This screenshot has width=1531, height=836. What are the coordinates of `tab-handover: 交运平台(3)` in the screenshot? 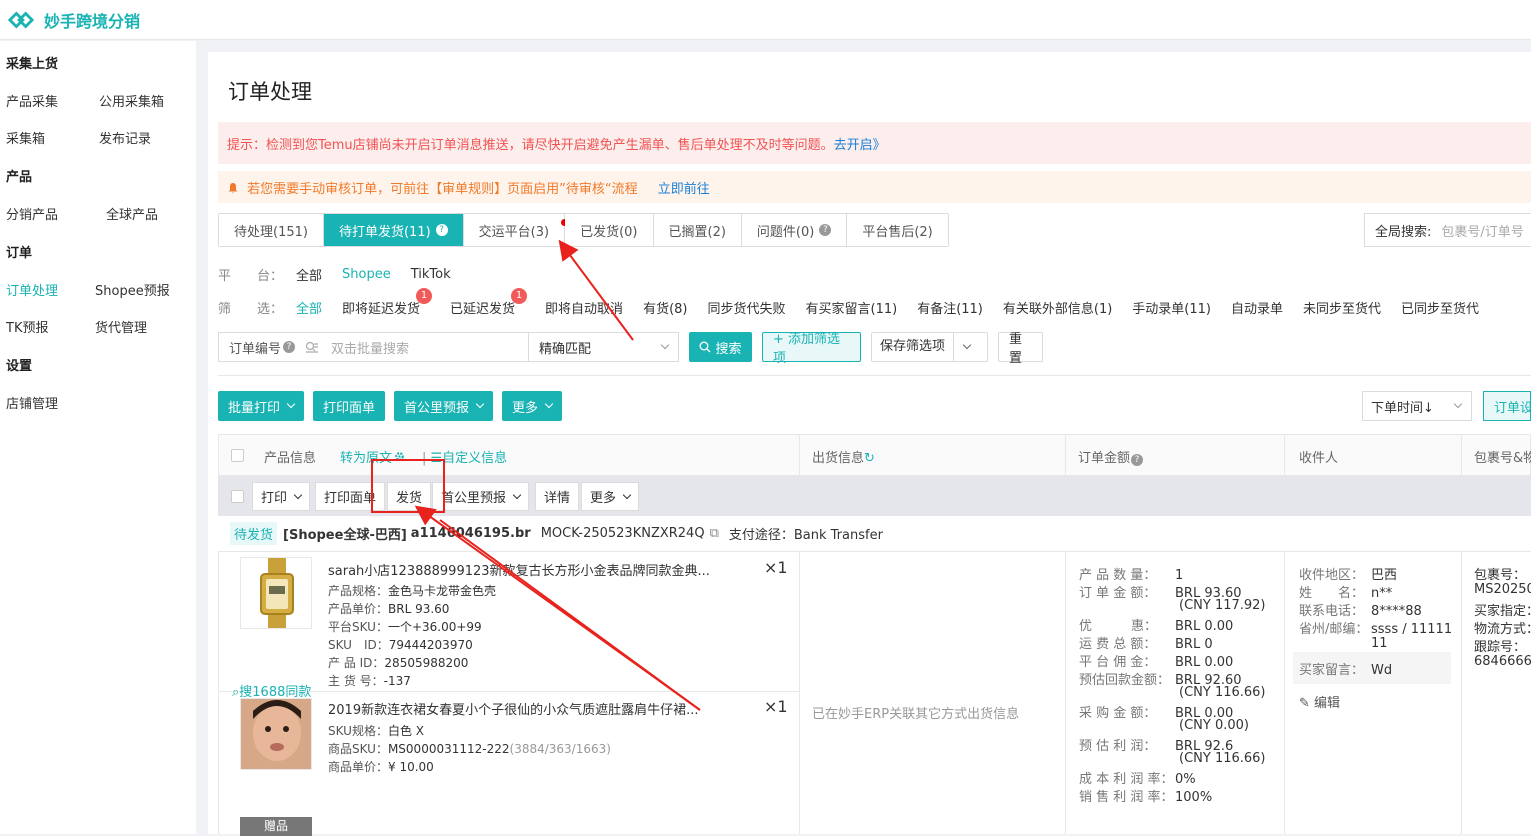 It's located at (516, 230).